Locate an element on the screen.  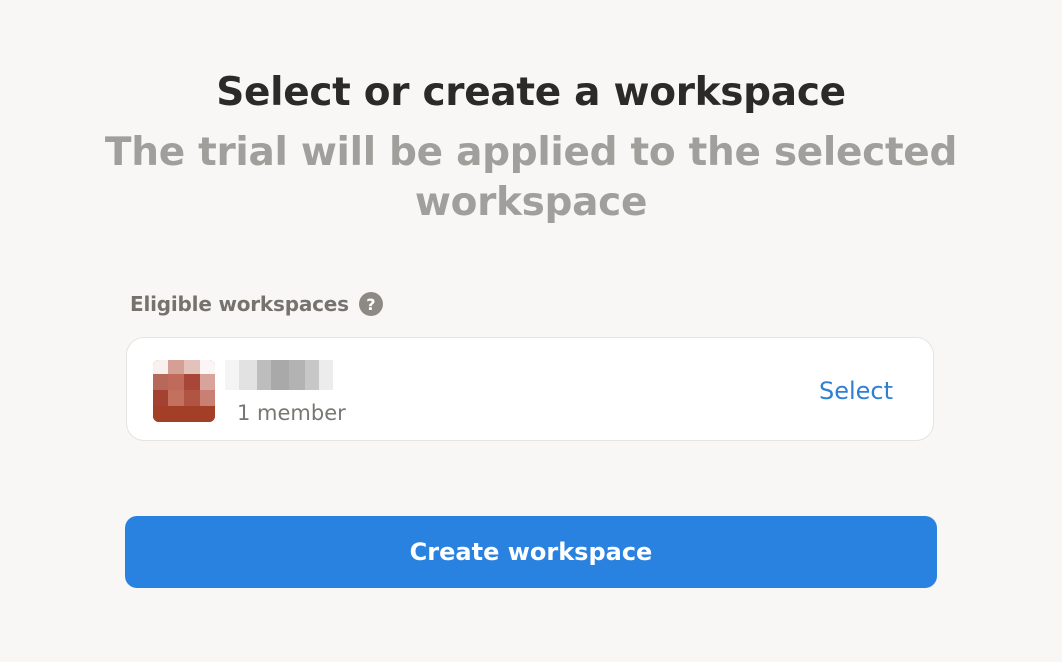
workspace-name-redacted is located at coordinates (279, 375).